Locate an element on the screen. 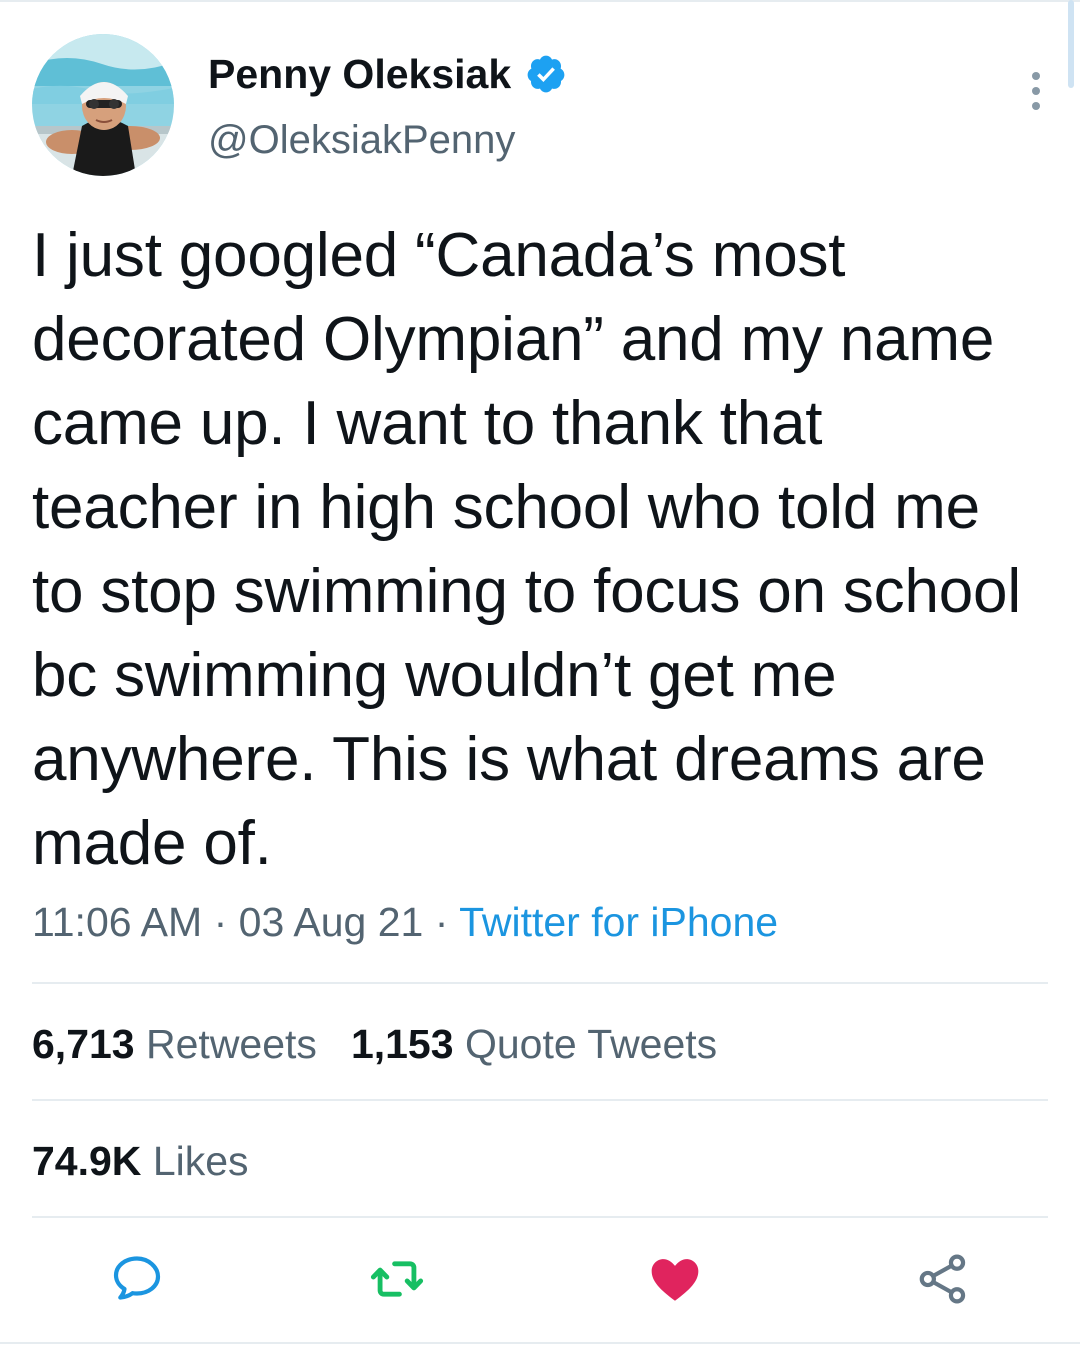 This screenshot has height=1359, width=1080. likes-label: Likes is located at coordinates (200, 1161).